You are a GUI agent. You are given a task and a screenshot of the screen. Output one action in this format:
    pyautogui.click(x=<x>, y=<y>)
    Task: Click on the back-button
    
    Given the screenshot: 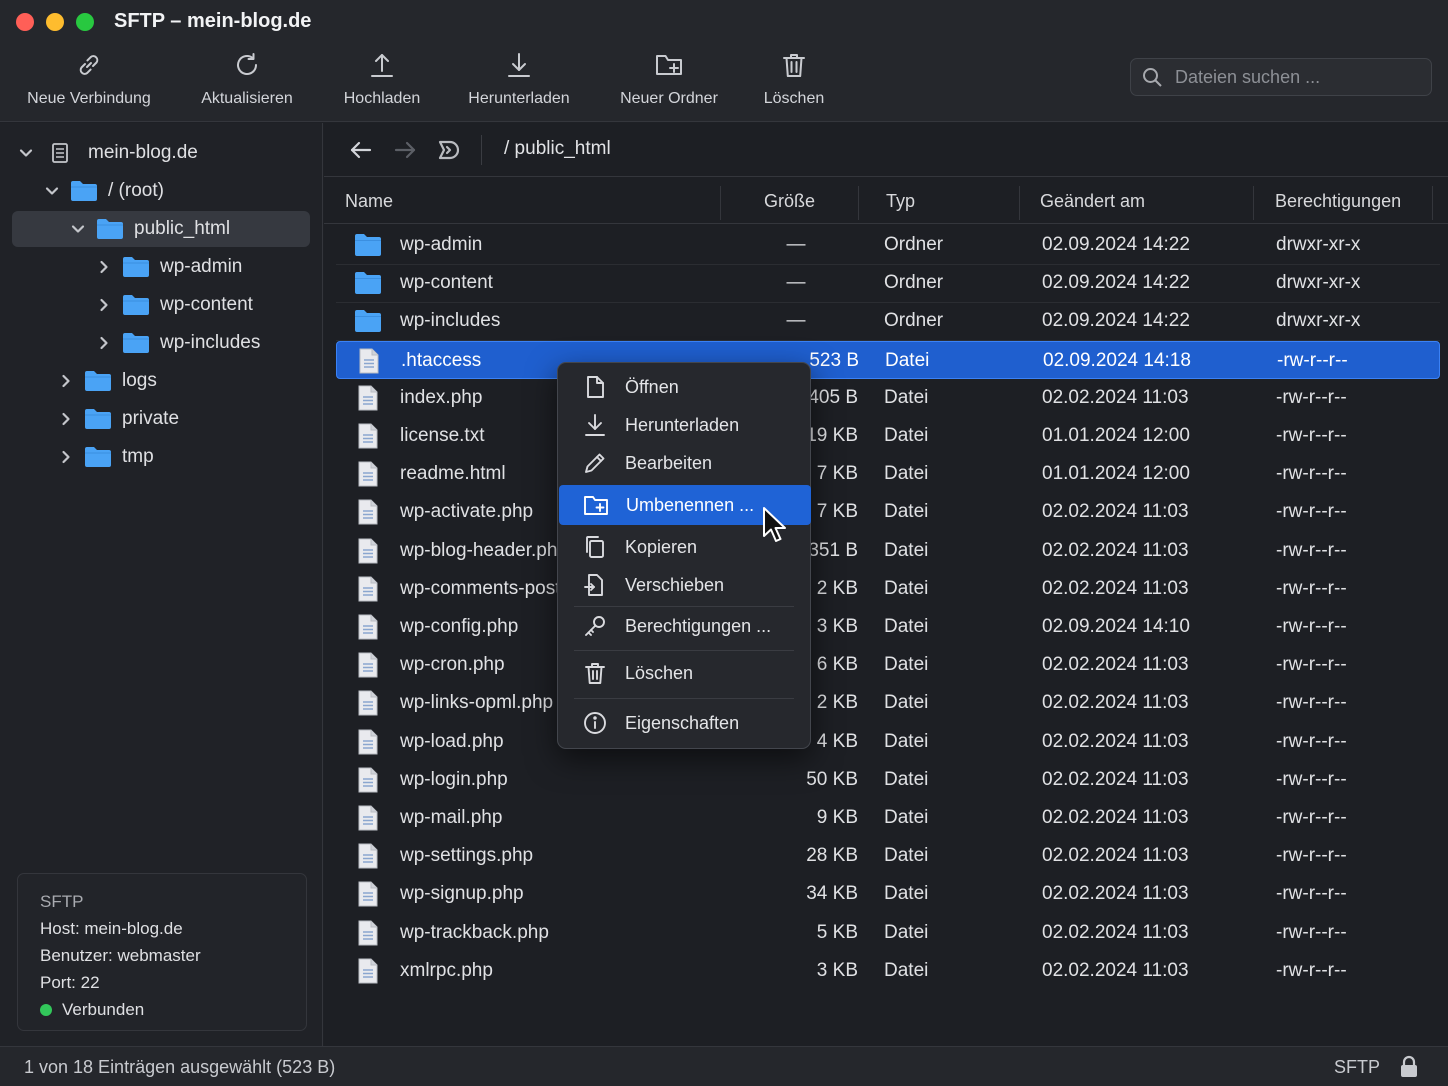 What is the action you would take?
    pyautogui.click(x=361, y=150)
    